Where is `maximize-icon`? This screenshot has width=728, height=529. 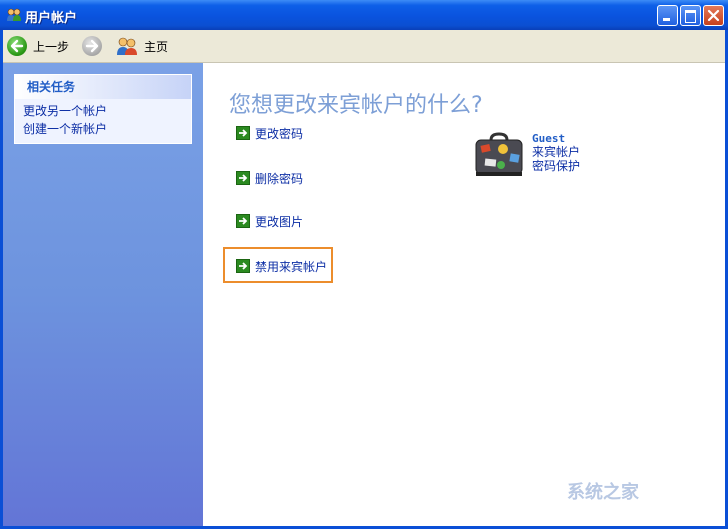
maximize-icon is located at coordinates (690, 16).